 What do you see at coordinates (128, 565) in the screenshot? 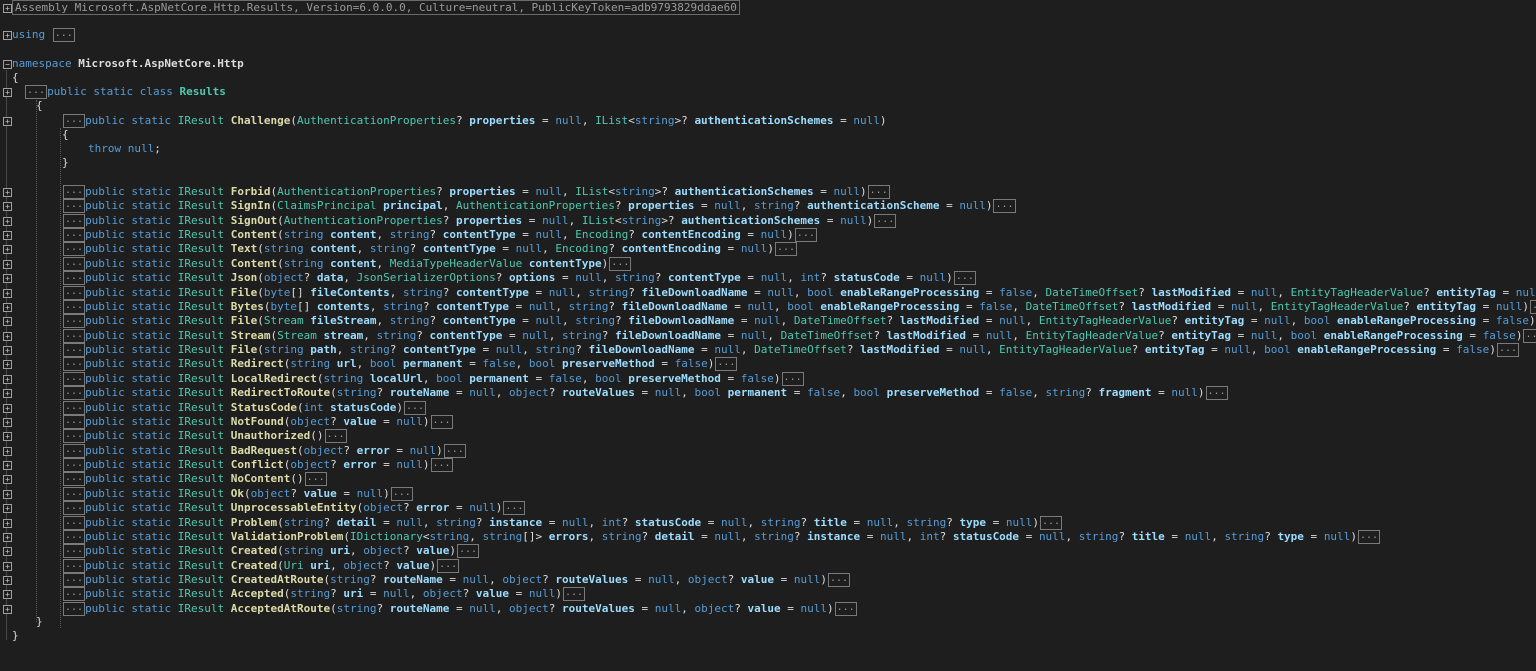
I see `method-modifiers: public static` at bounding box center [128, 565].